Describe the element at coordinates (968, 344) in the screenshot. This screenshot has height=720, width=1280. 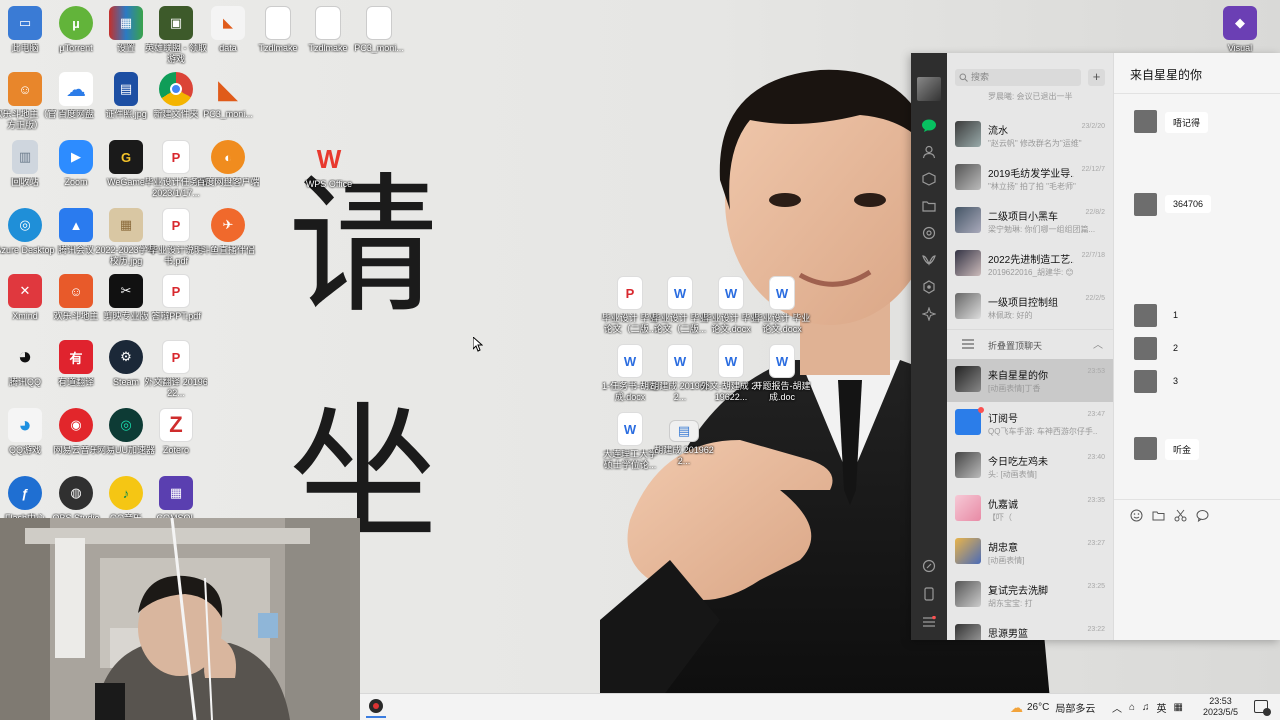
I see `list-icon` at that location.